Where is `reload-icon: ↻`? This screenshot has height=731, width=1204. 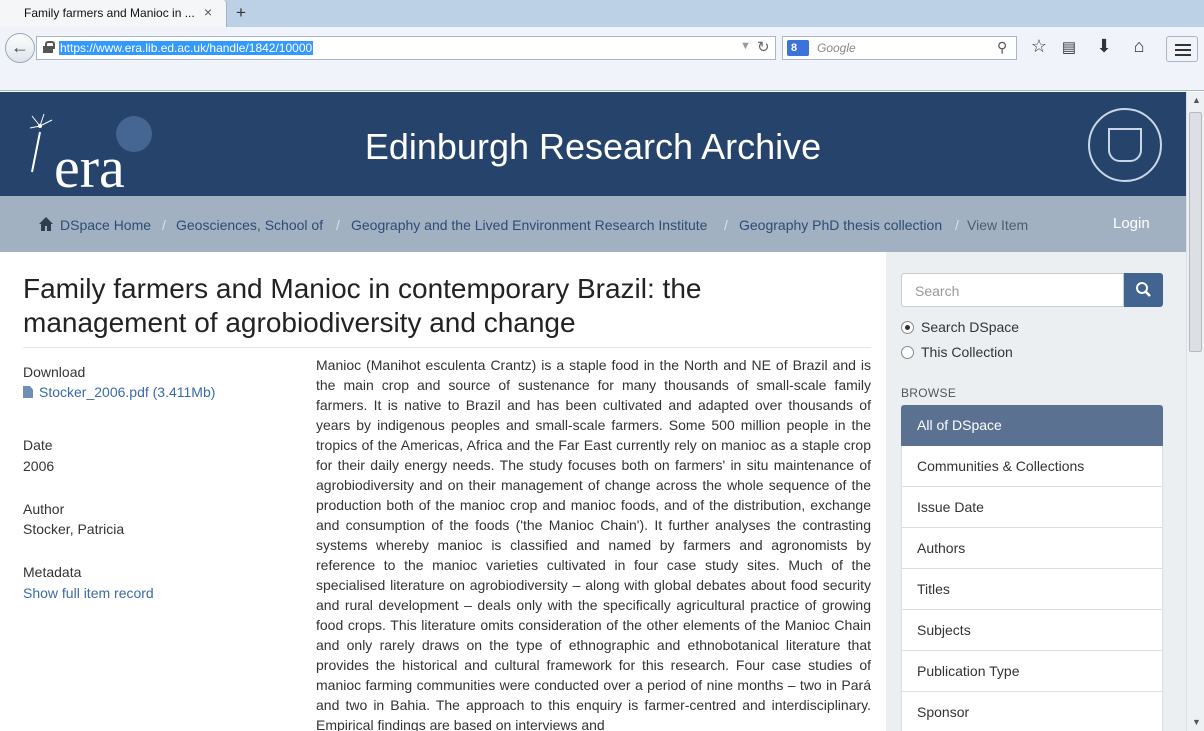
reload-icon: ↻ is located at coordinates (763, 47).